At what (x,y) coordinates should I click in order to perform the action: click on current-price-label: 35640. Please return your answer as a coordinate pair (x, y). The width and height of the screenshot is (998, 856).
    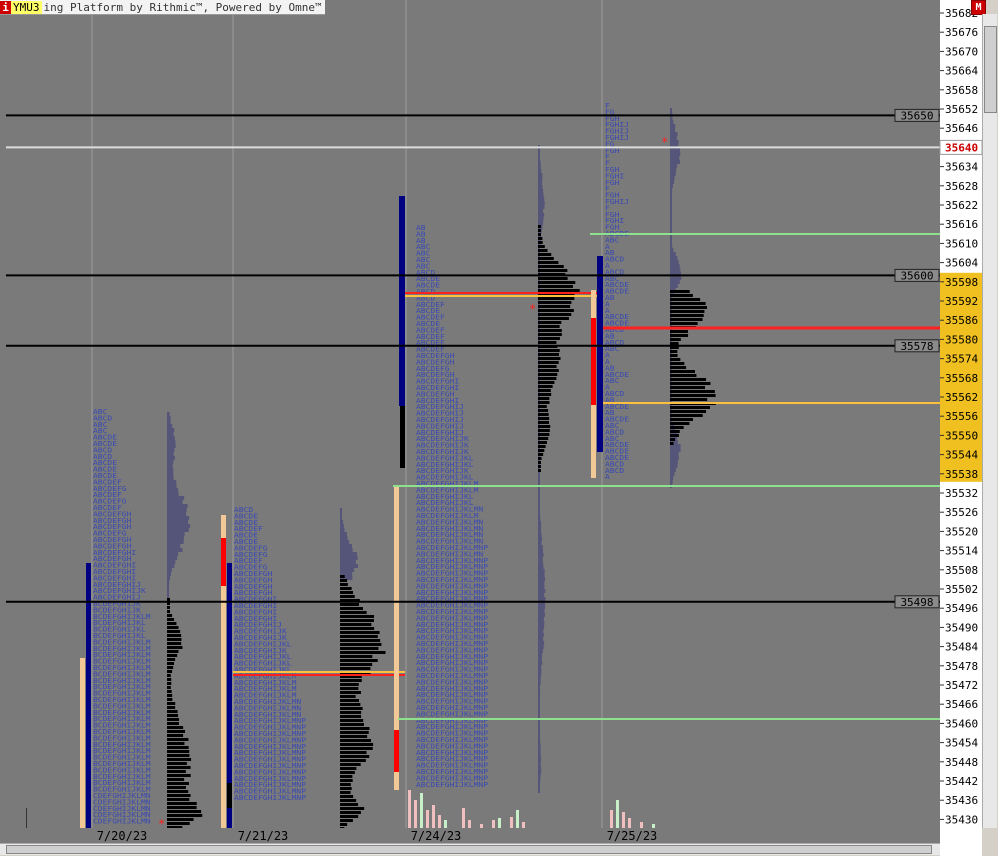
    Looking at the image, I should click on (961, 147).